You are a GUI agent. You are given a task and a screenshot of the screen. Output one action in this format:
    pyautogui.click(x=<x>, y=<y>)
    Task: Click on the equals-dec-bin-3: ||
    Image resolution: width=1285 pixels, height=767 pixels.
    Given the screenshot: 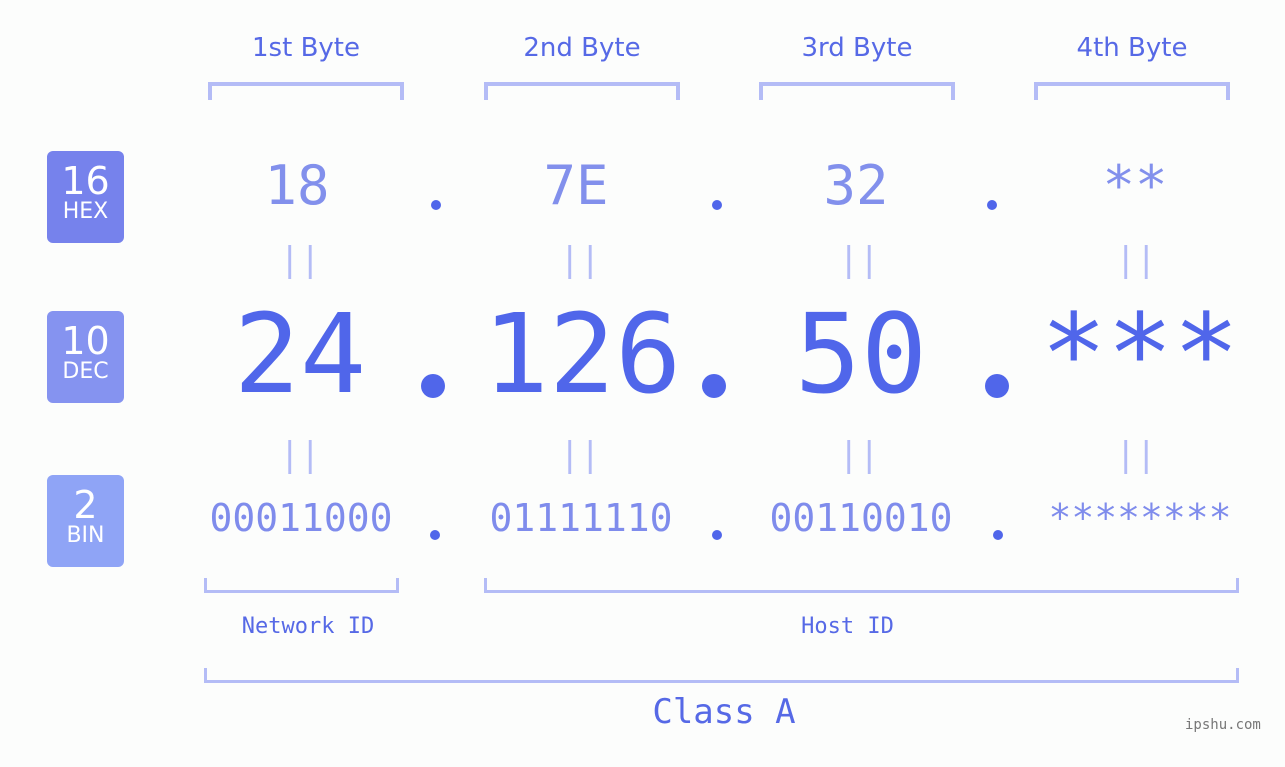 What is the action you would take?
    pyautogui.click(x=859, y=455)
    